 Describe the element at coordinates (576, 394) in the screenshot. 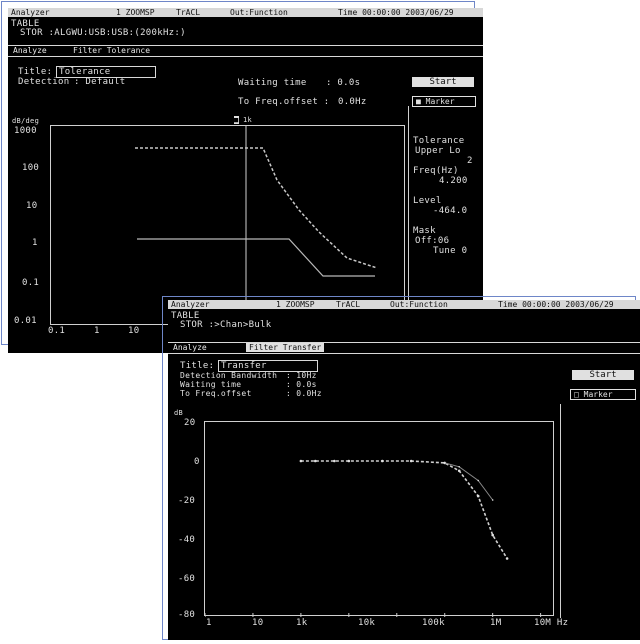

I see `marker-checkbox-icon: □` at that location.